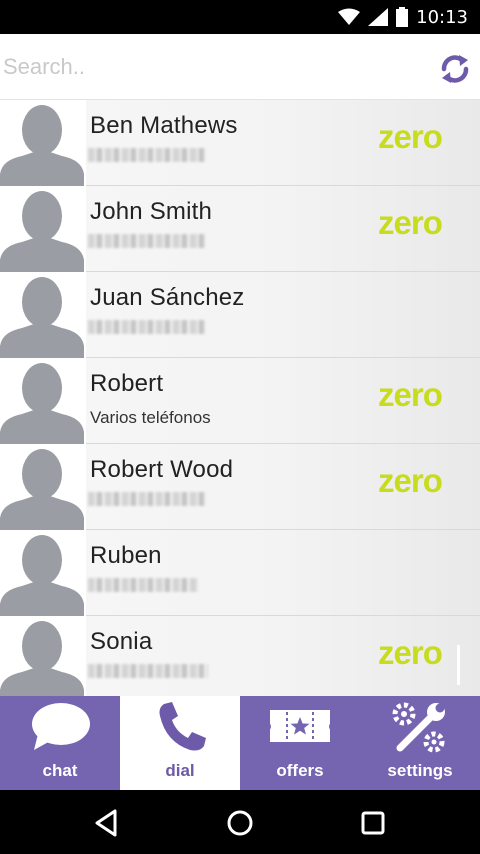  What do you see at coordinates (349, 16) in the screenshot?
I see `wifi-icon` at bounding box center [349, 16].